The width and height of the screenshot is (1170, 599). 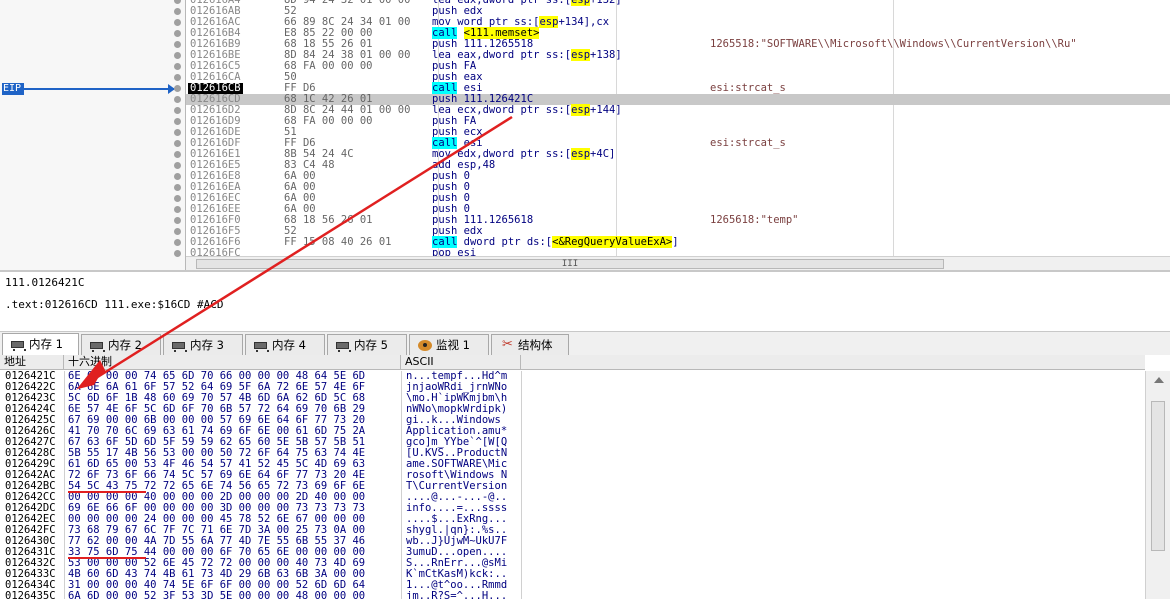 I want to click on disasm-row: 012616CA 50 push eax, so click(x=678, y=77).